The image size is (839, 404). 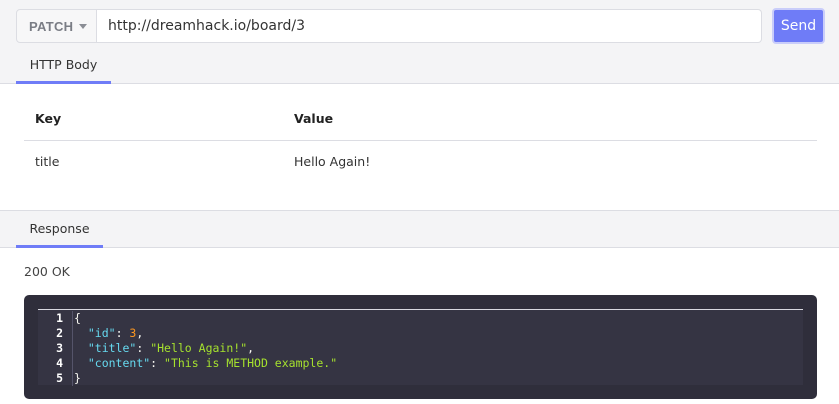 What do you see at coordinates (59, 229) in the screenshot?
I see `tab-response: Response` at bounding box center [59, 229].